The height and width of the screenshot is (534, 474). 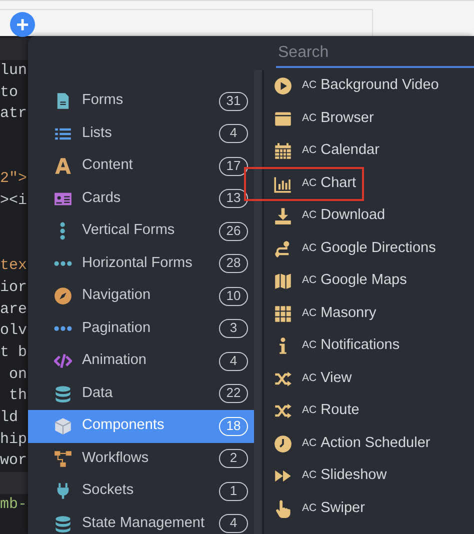 What do you see at coordinates (283, 151) in the screenshot?
I see `calendar-icon` at bounding box center [283, 151].